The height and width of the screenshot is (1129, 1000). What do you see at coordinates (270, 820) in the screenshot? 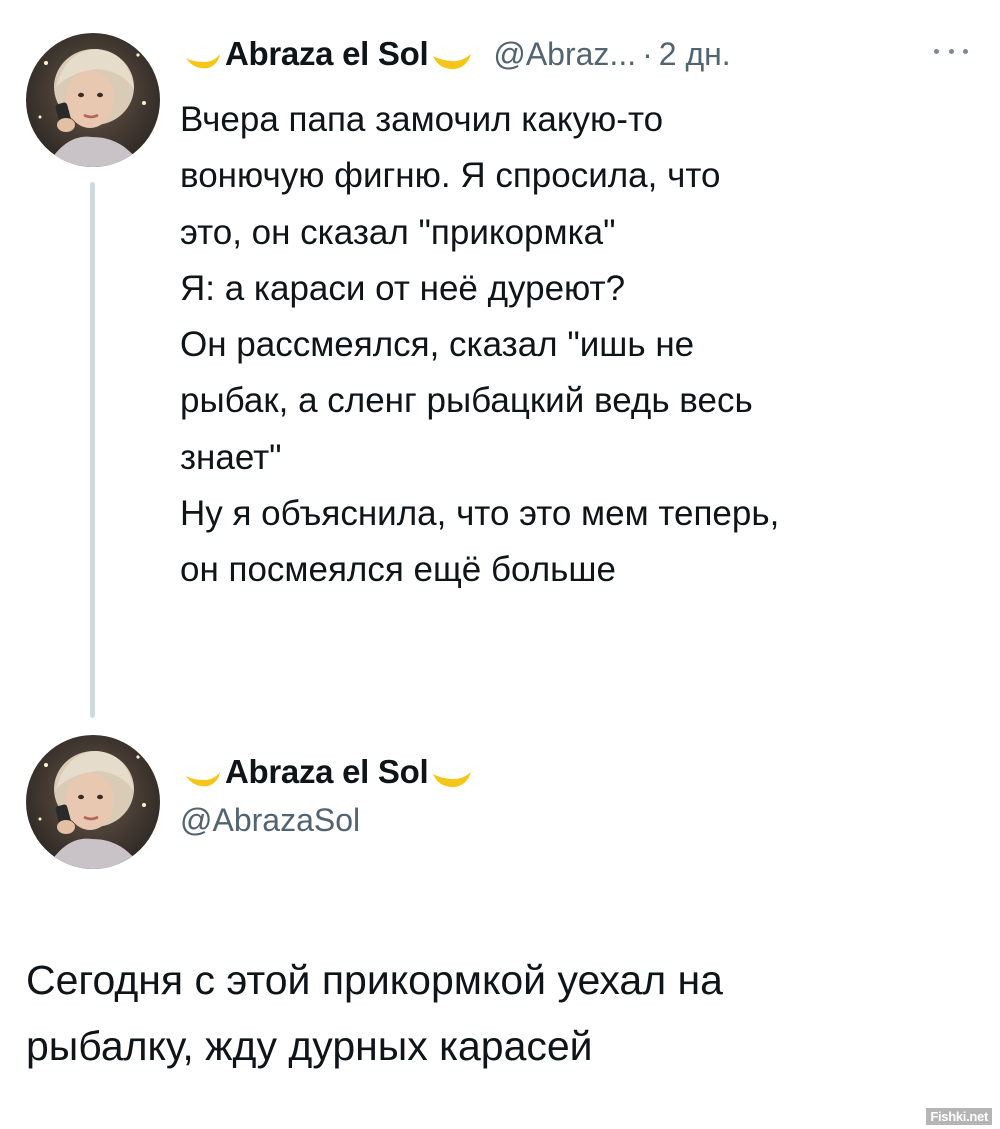
I see `author-handle: @AbrazaSol` at bounding box center [270, 820].